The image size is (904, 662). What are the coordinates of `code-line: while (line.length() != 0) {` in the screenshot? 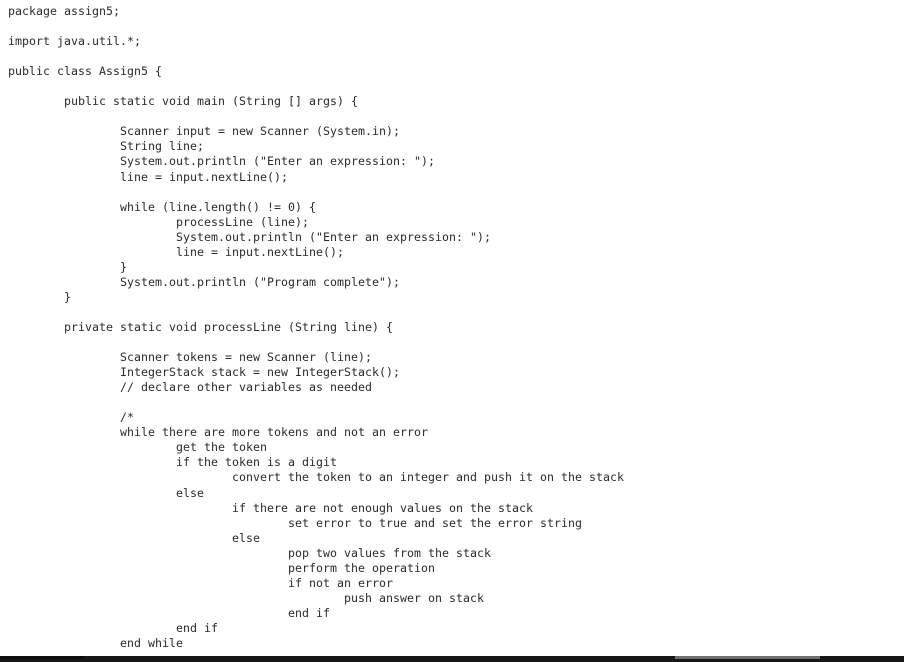 It's located at (162, 206).